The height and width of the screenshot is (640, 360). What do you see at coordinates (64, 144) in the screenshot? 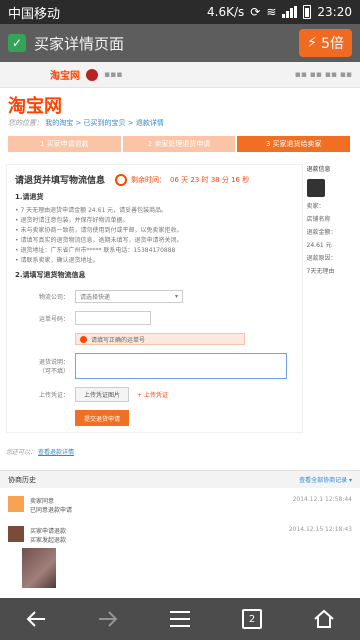
I see `step-1: 1 买家申请退款` at bounding box center [64, 144].